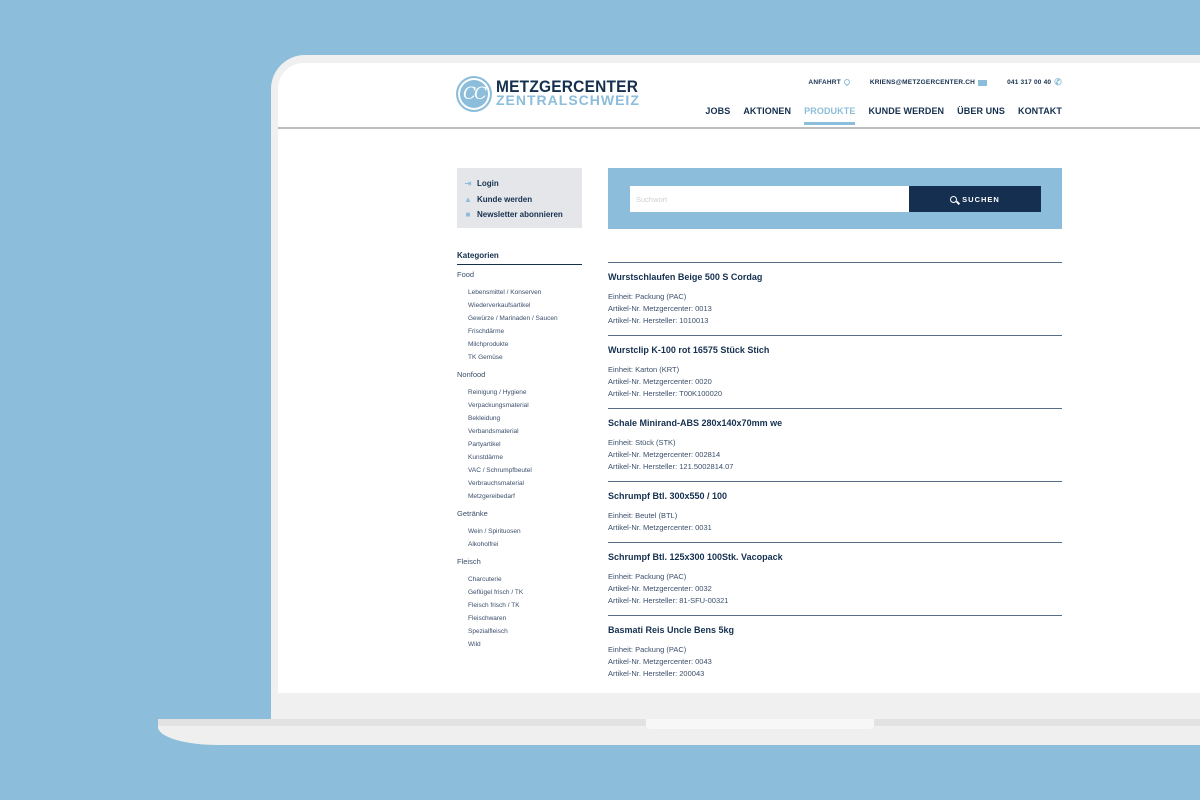 The height and width of the screenshot is (800, 1200). I want to click on nav-aktionen: AKTIONEN, so click(767, 115).